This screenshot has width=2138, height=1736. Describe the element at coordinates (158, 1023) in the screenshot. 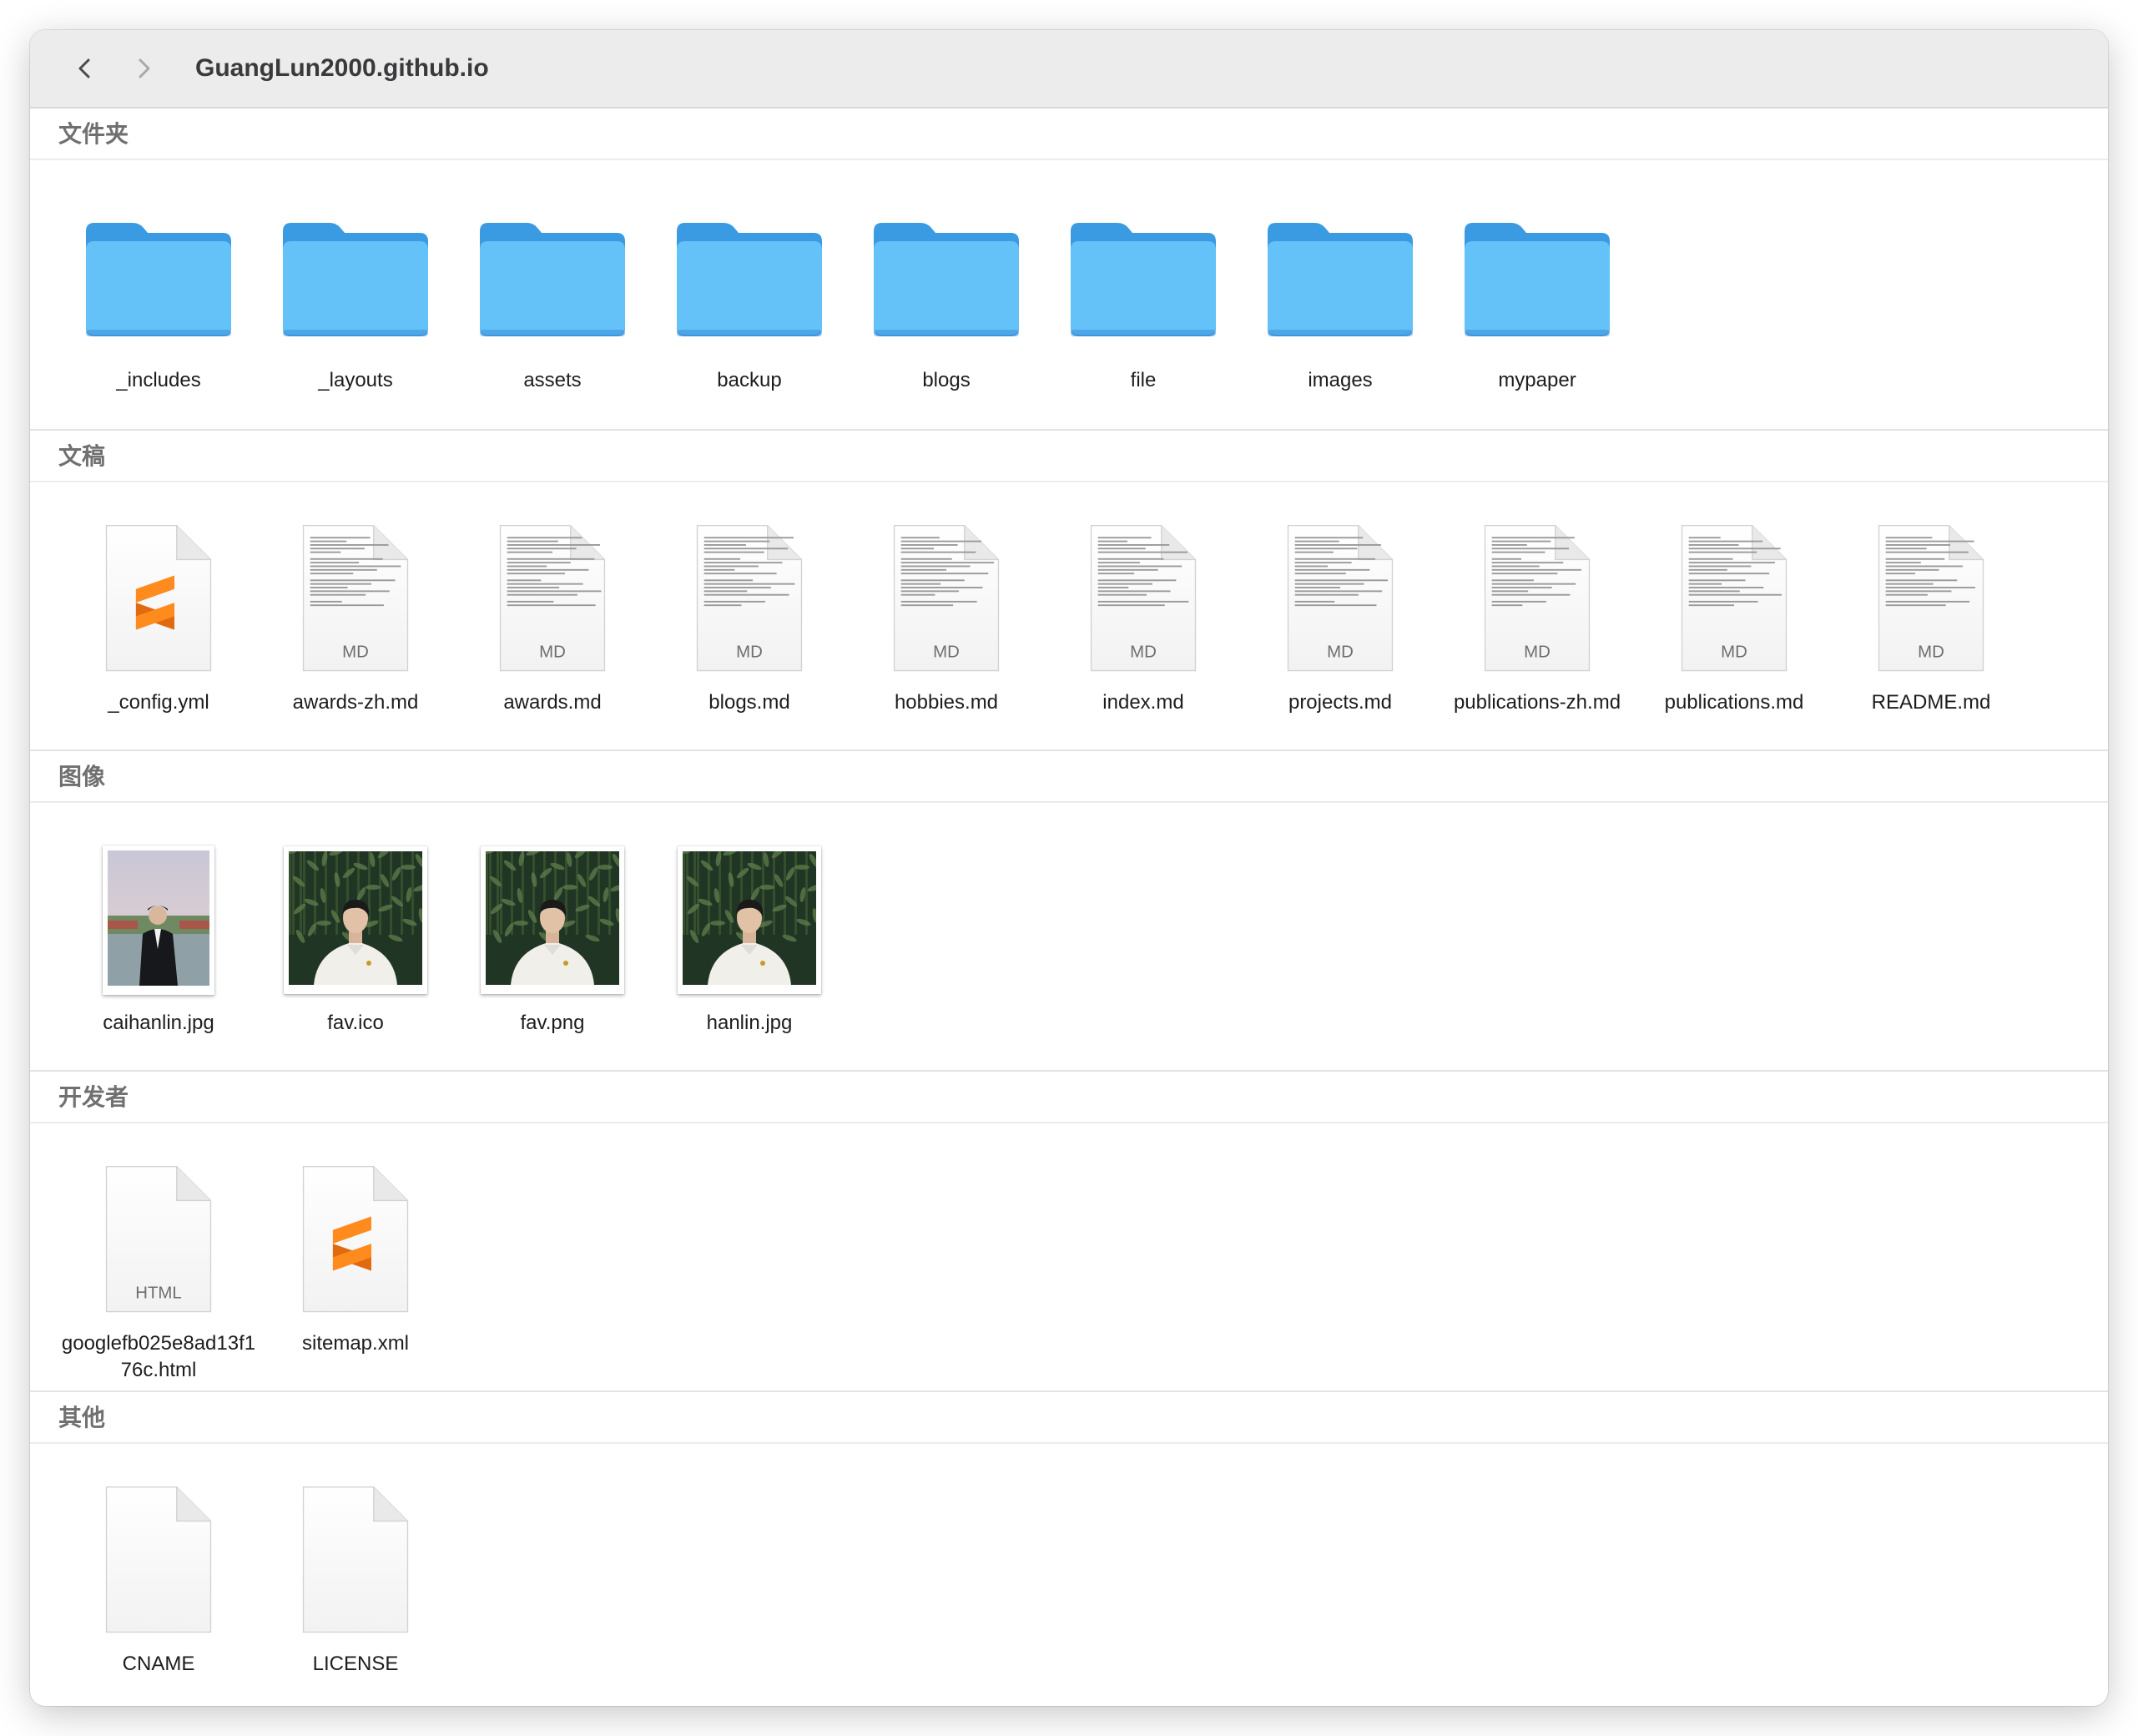

I see `file-name: caihanlin.jpg` at that location.